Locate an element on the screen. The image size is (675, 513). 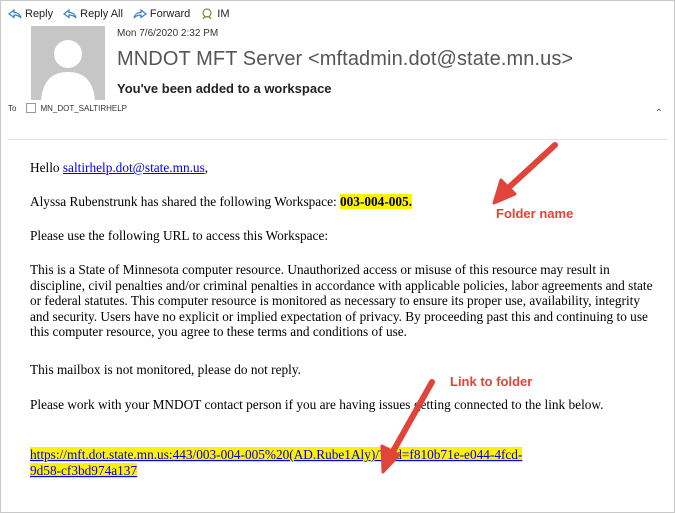
recipients-row: To MN_DOT_SALTIRHELP is located at coordinates (67, 108).